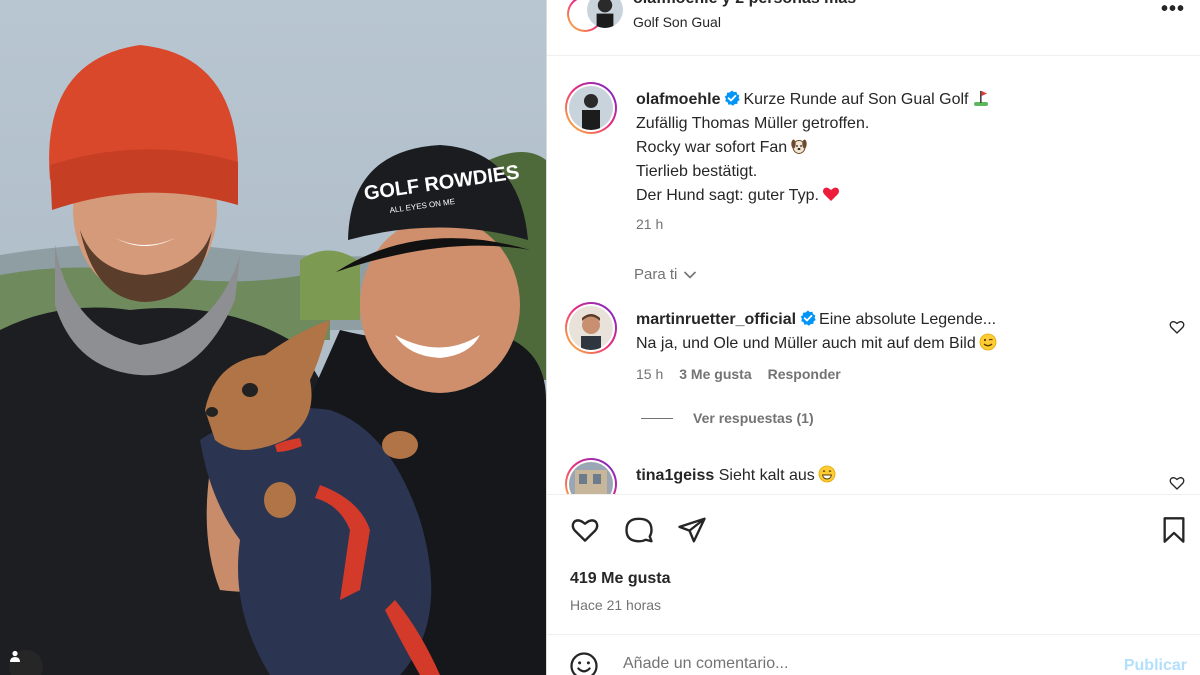 The image size is (1200, 675). I want to click on caption-line-3: Rocky war sofort Fan, so click(712, 147).